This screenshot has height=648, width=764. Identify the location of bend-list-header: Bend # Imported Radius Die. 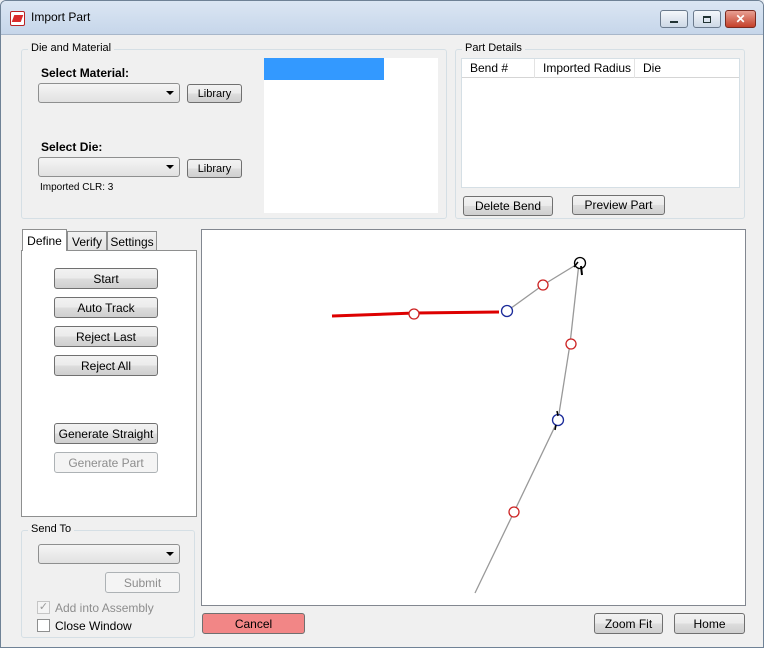
(600, 68).